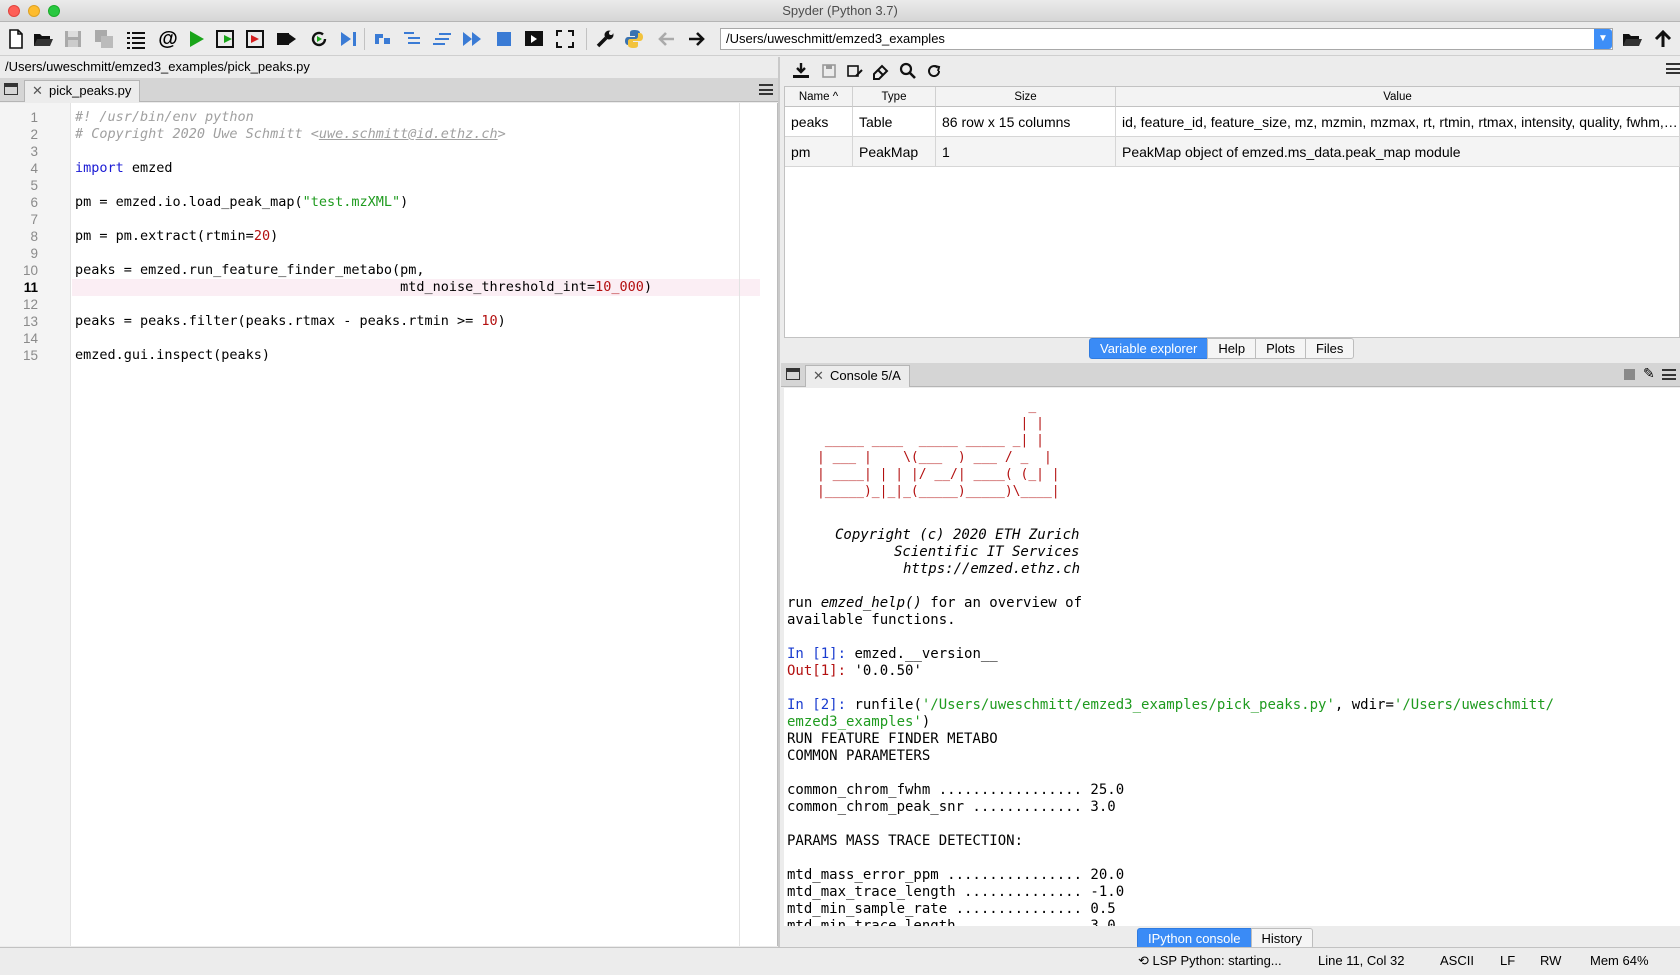  I want to click on console-output-line: mtd_min_trace_length .............. 3.0, so click(951, 922).